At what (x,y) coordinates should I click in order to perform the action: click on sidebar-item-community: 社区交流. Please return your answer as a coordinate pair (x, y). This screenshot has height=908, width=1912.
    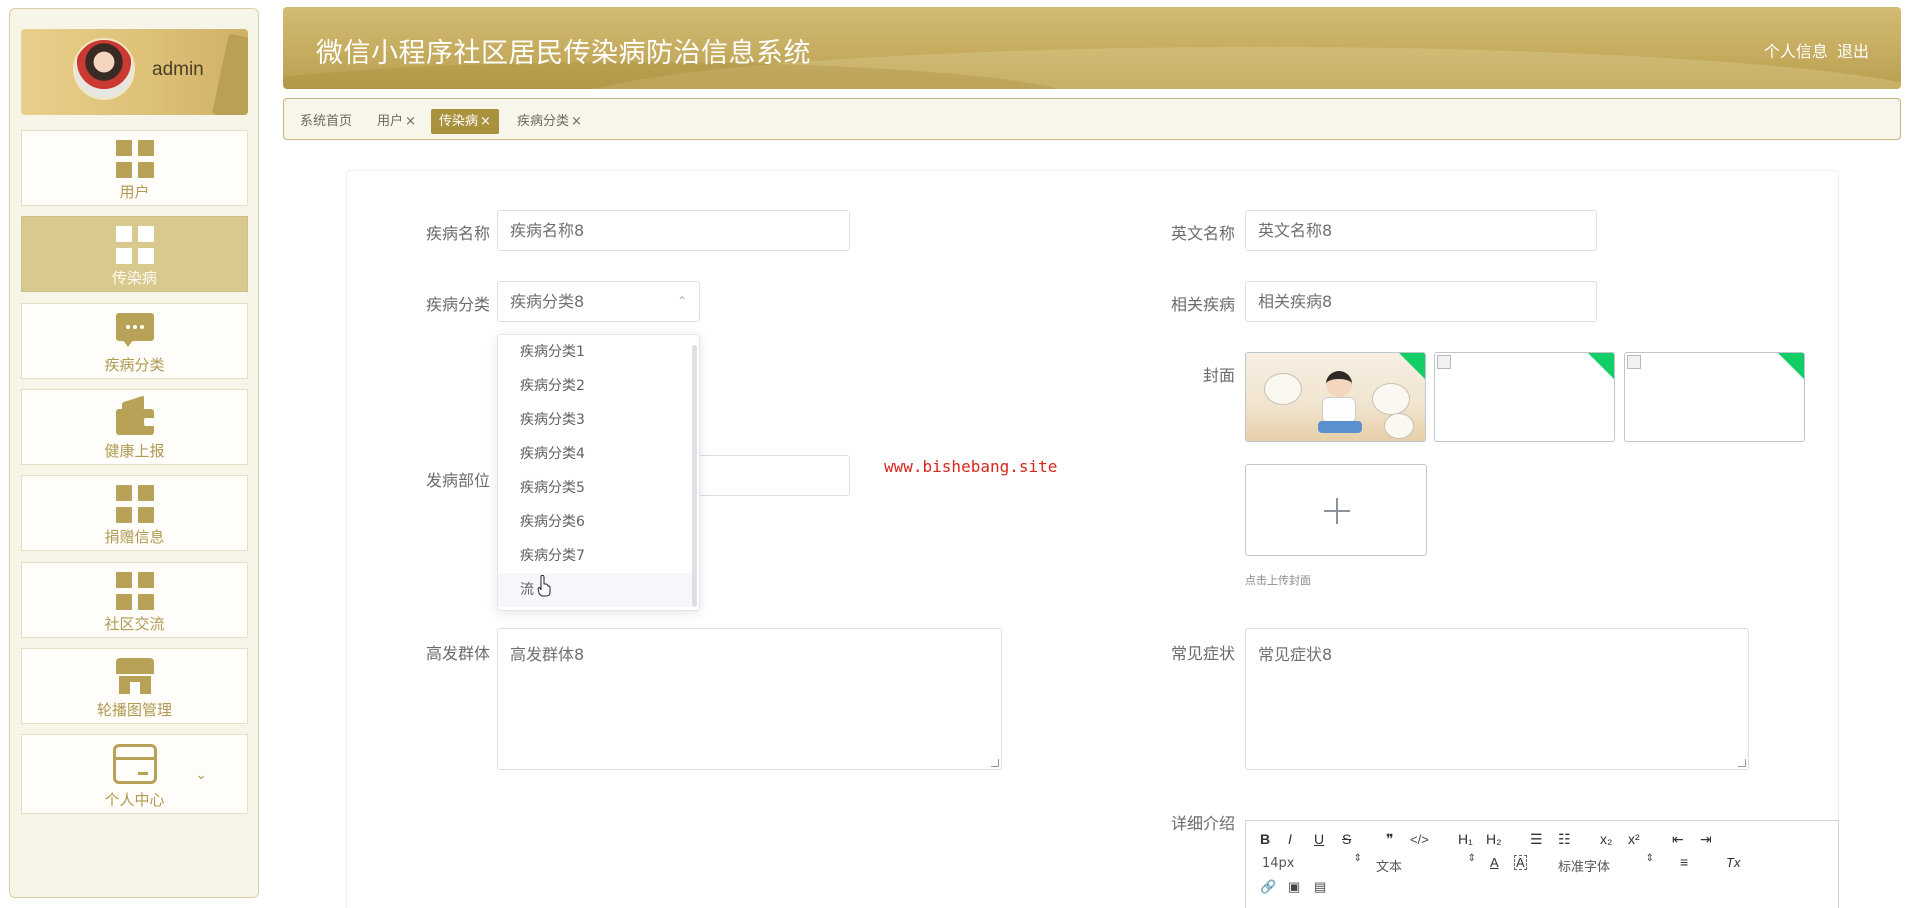
    Looking at the image, I should click on (134, 600).